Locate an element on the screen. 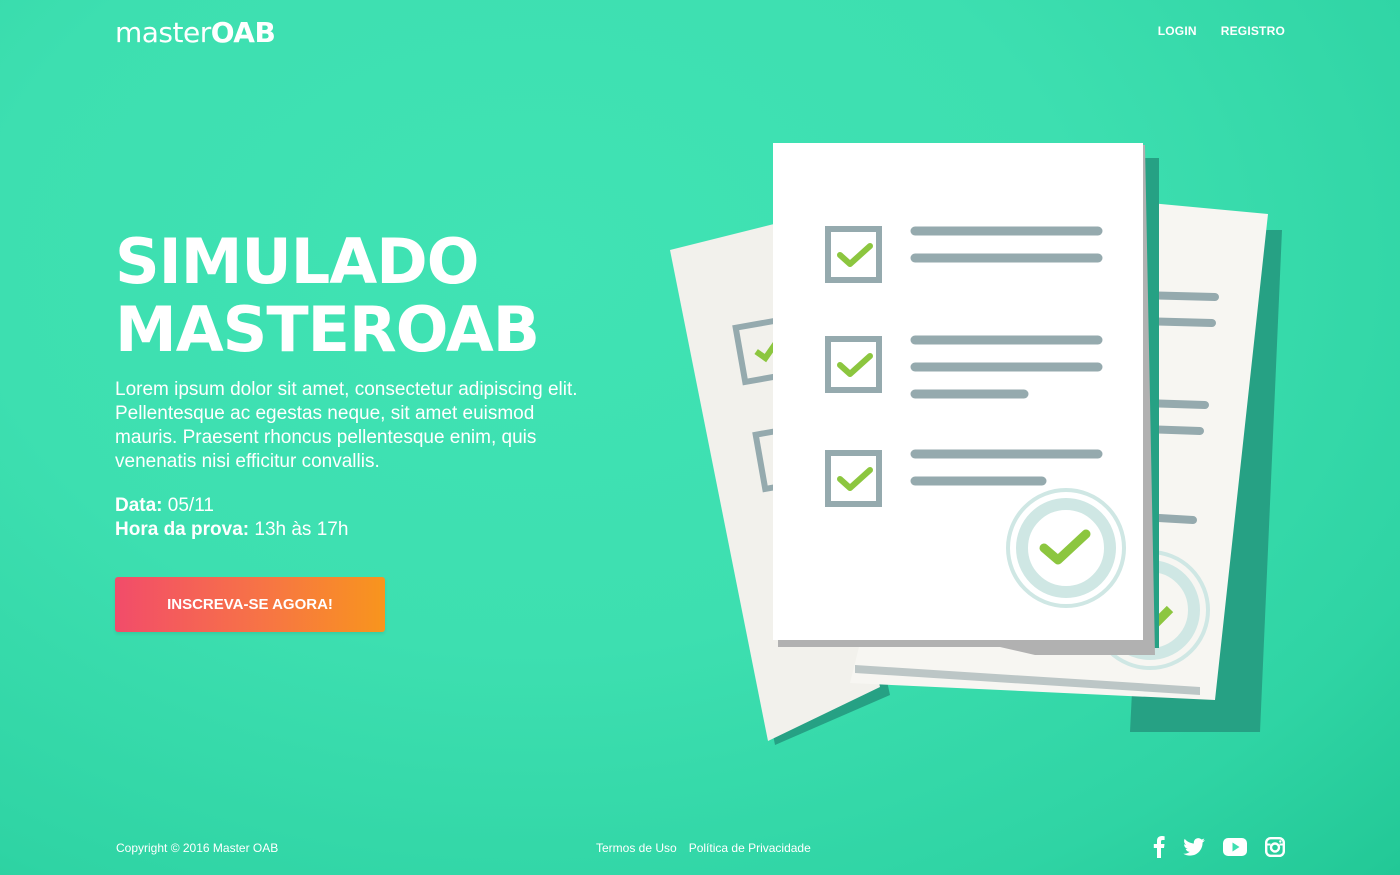 The width and height of the screenshot is (1400, 875). privacy-link: Política de Privacidade is located at coordinates (750, 848).